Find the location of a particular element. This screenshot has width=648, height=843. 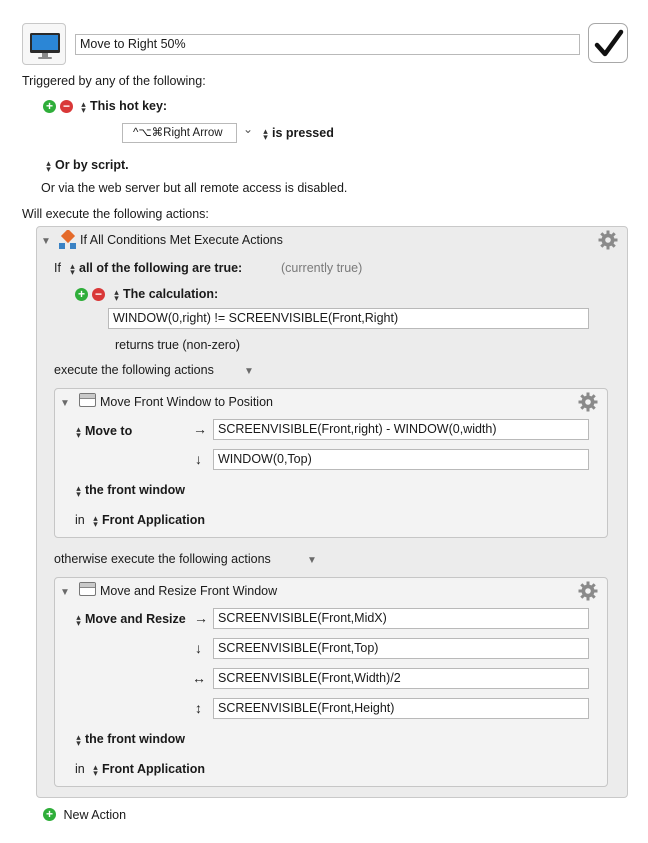

script-trigger-select: ▴ ▾ Or by script. is located at coordinates (87, 165).